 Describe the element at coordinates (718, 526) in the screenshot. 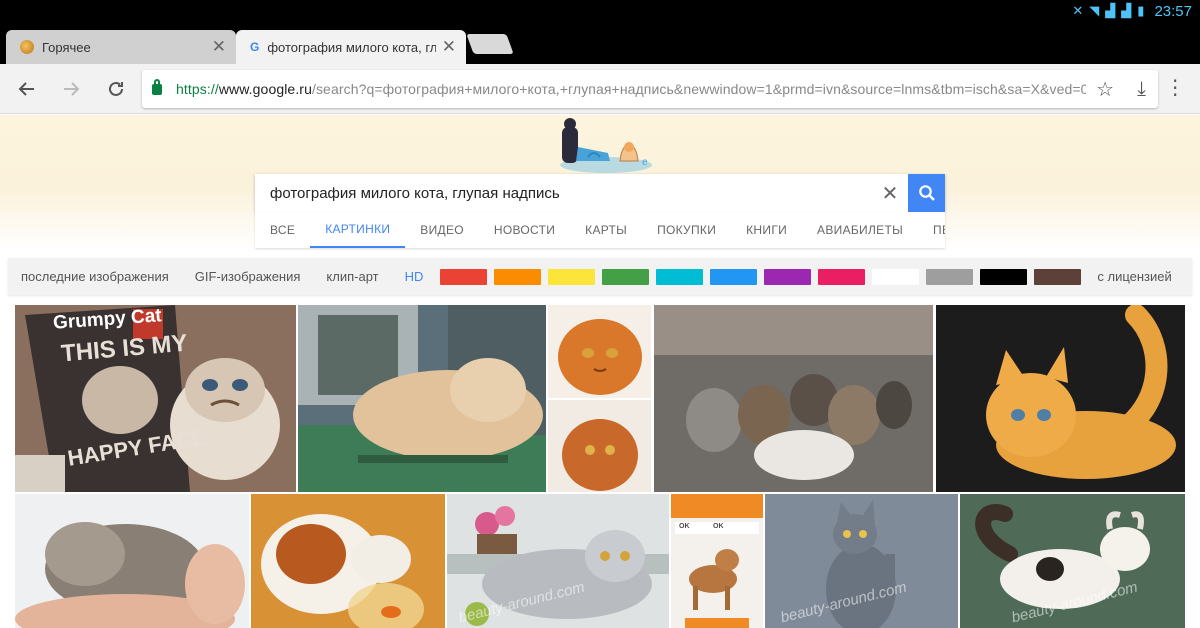

I see `app-ok-label-2: OK` at that location.